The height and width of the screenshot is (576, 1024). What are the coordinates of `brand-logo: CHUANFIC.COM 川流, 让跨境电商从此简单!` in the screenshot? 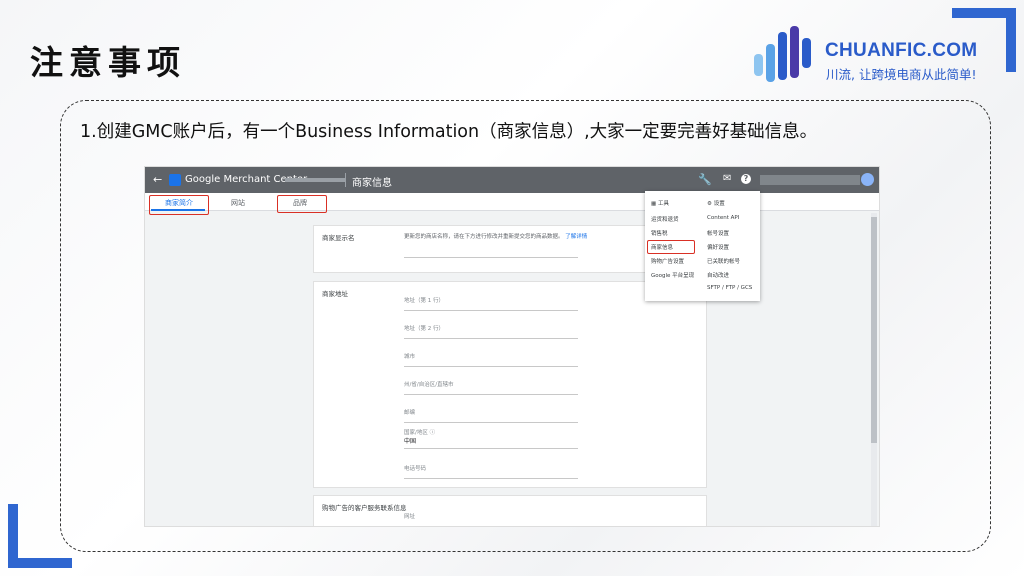 It's located at (872, 56).